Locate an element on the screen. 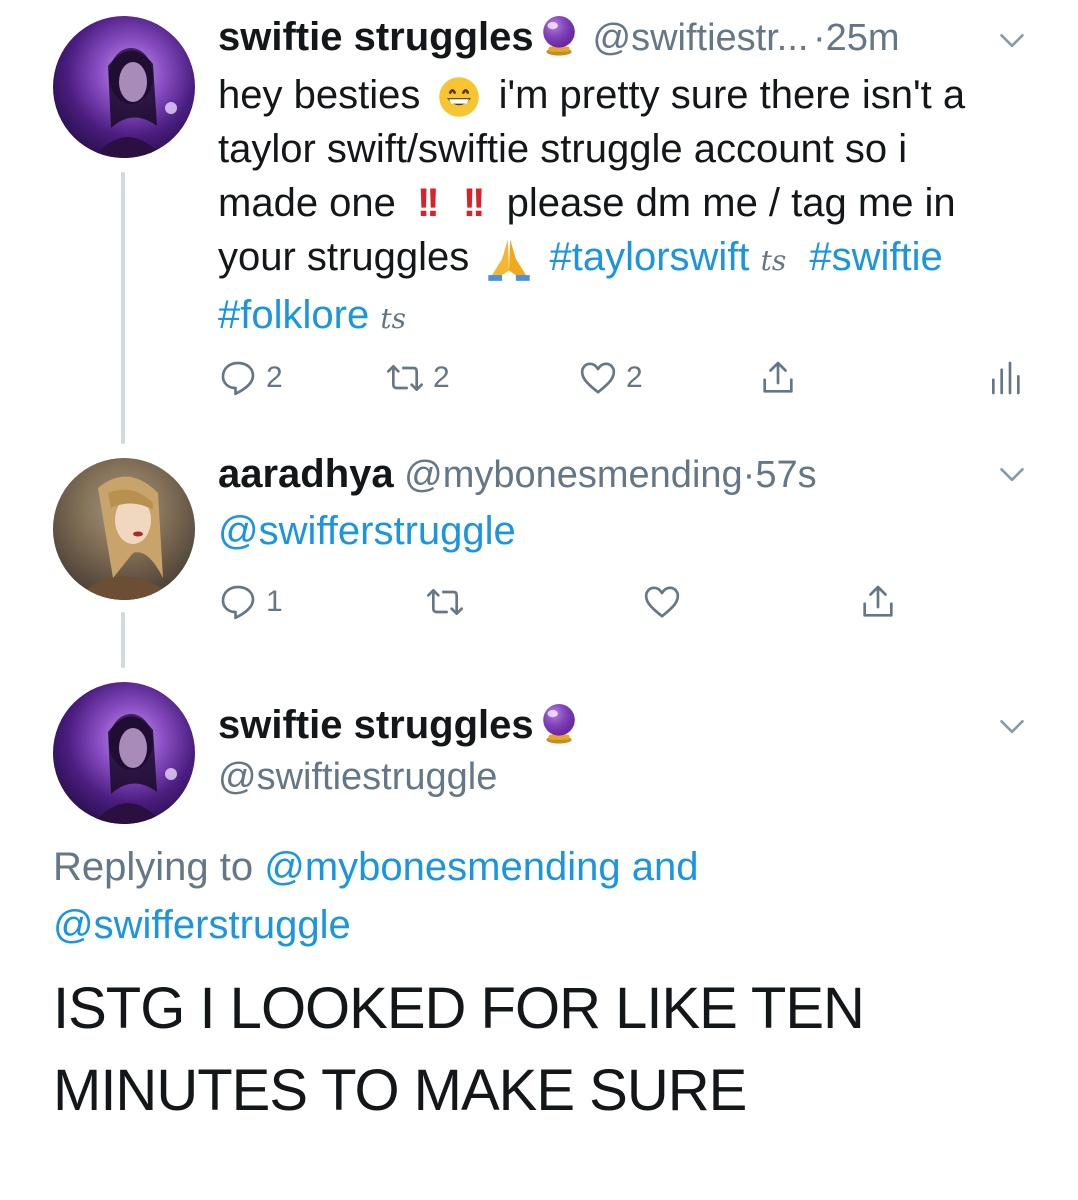  text-segment: made one is located at coordinates (307, 203).